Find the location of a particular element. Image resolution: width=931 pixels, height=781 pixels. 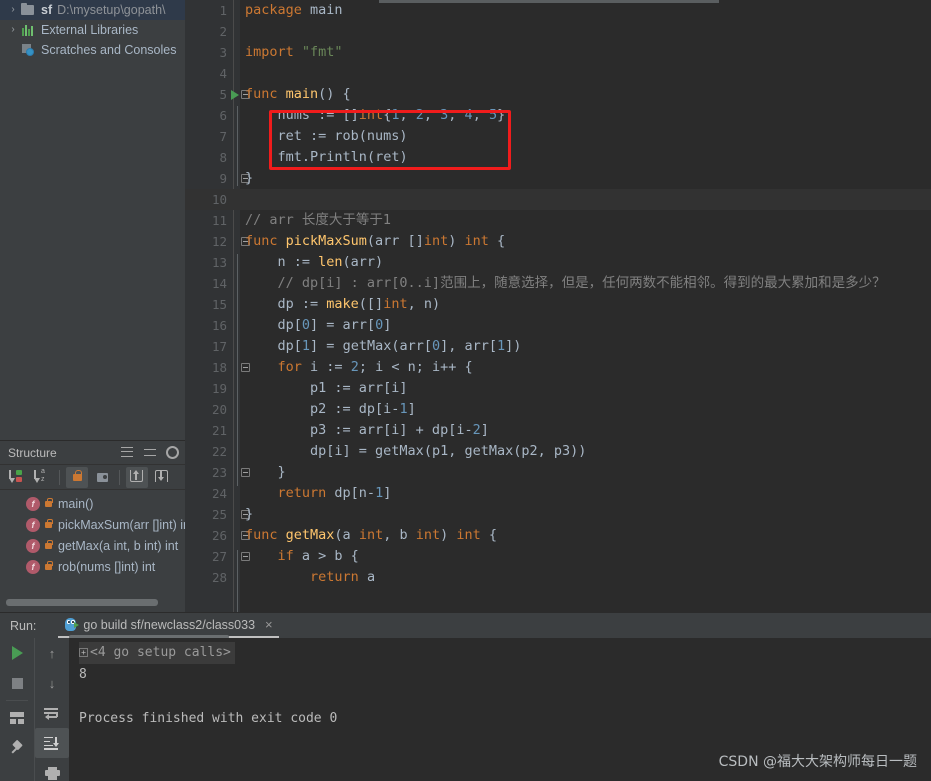

code-line: 13 n := len(arr) is located at coordinates (558, 262).